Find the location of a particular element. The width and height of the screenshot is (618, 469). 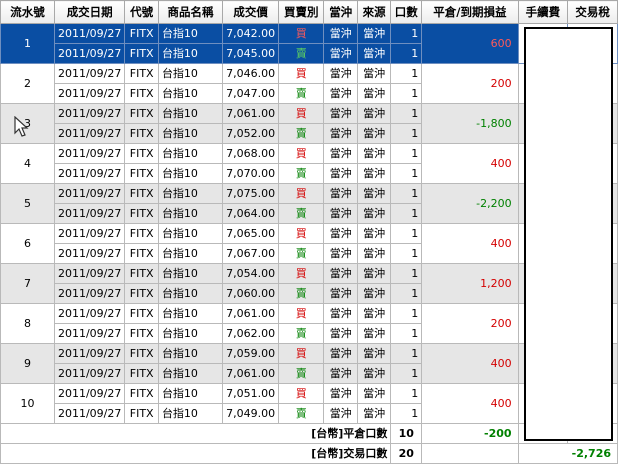

summary-close-label: [台幣]平倉口數 is located at coordinates (196, 433).